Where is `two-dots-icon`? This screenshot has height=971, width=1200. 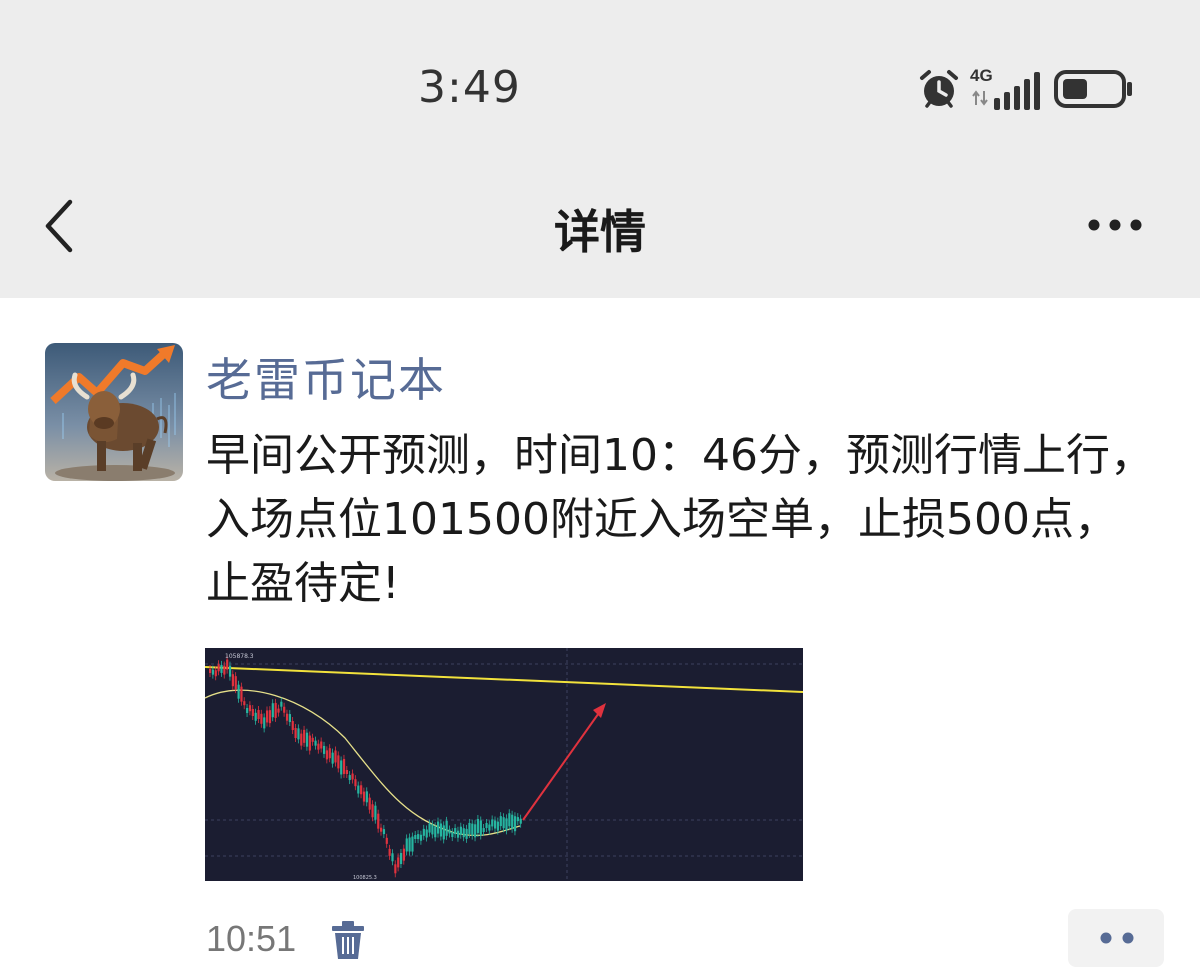
two-dots-icon is located at coordinates (1117, 938).